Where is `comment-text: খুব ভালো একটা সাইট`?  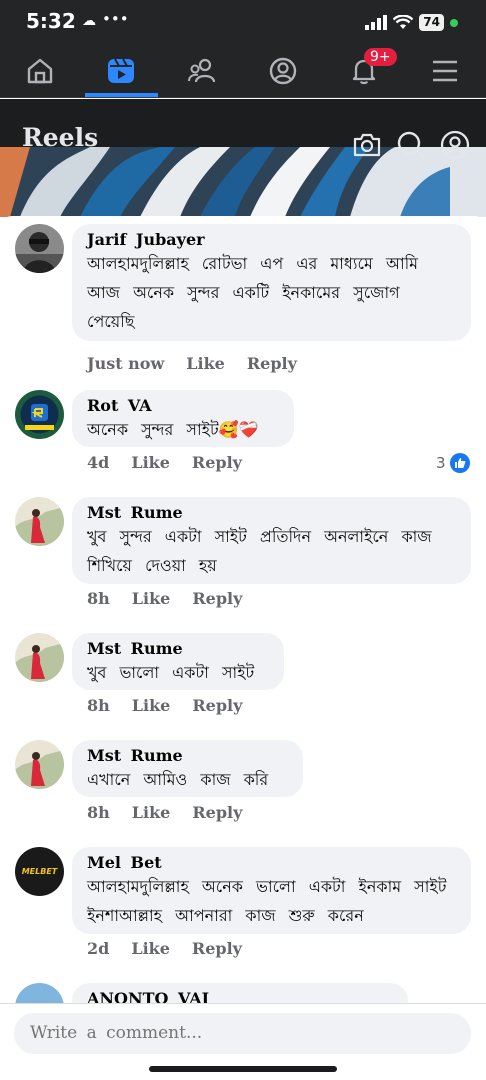 comment-text: খুব ভালো একটা সাইট is located at coordinates (171, 672).